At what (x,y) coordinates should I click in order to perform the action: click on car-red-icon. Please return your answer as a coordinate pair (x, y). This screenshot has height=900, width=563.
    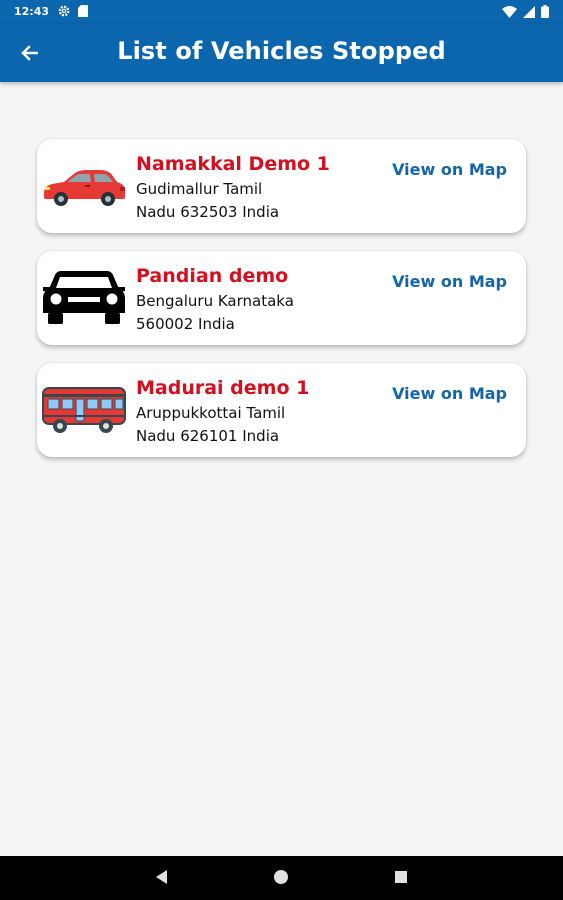
    Looking at the image, I should click on (84, 188).